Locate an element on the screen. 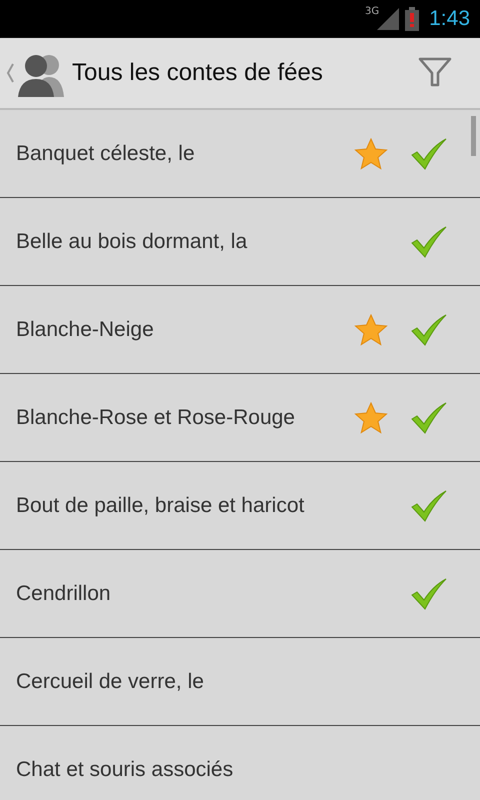  tale-title: Banquet céleste, le is located at coordinates (106, 154).